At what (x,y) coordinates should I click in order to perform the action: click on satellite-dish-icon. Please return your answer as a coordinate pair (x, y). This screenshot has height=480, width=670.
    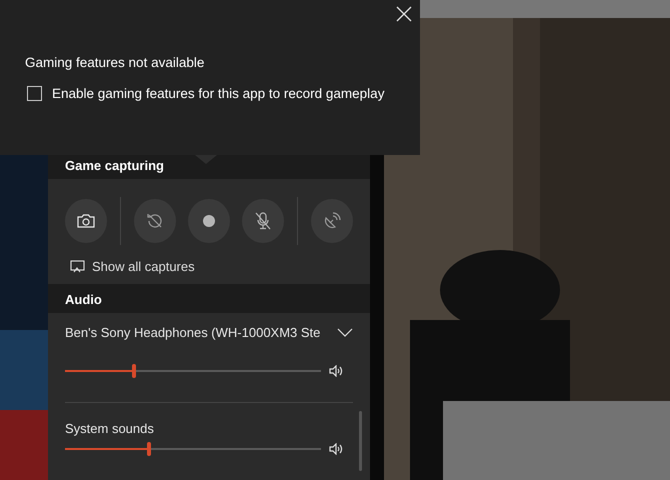
    Looking at the image, I should click on (331, 221).